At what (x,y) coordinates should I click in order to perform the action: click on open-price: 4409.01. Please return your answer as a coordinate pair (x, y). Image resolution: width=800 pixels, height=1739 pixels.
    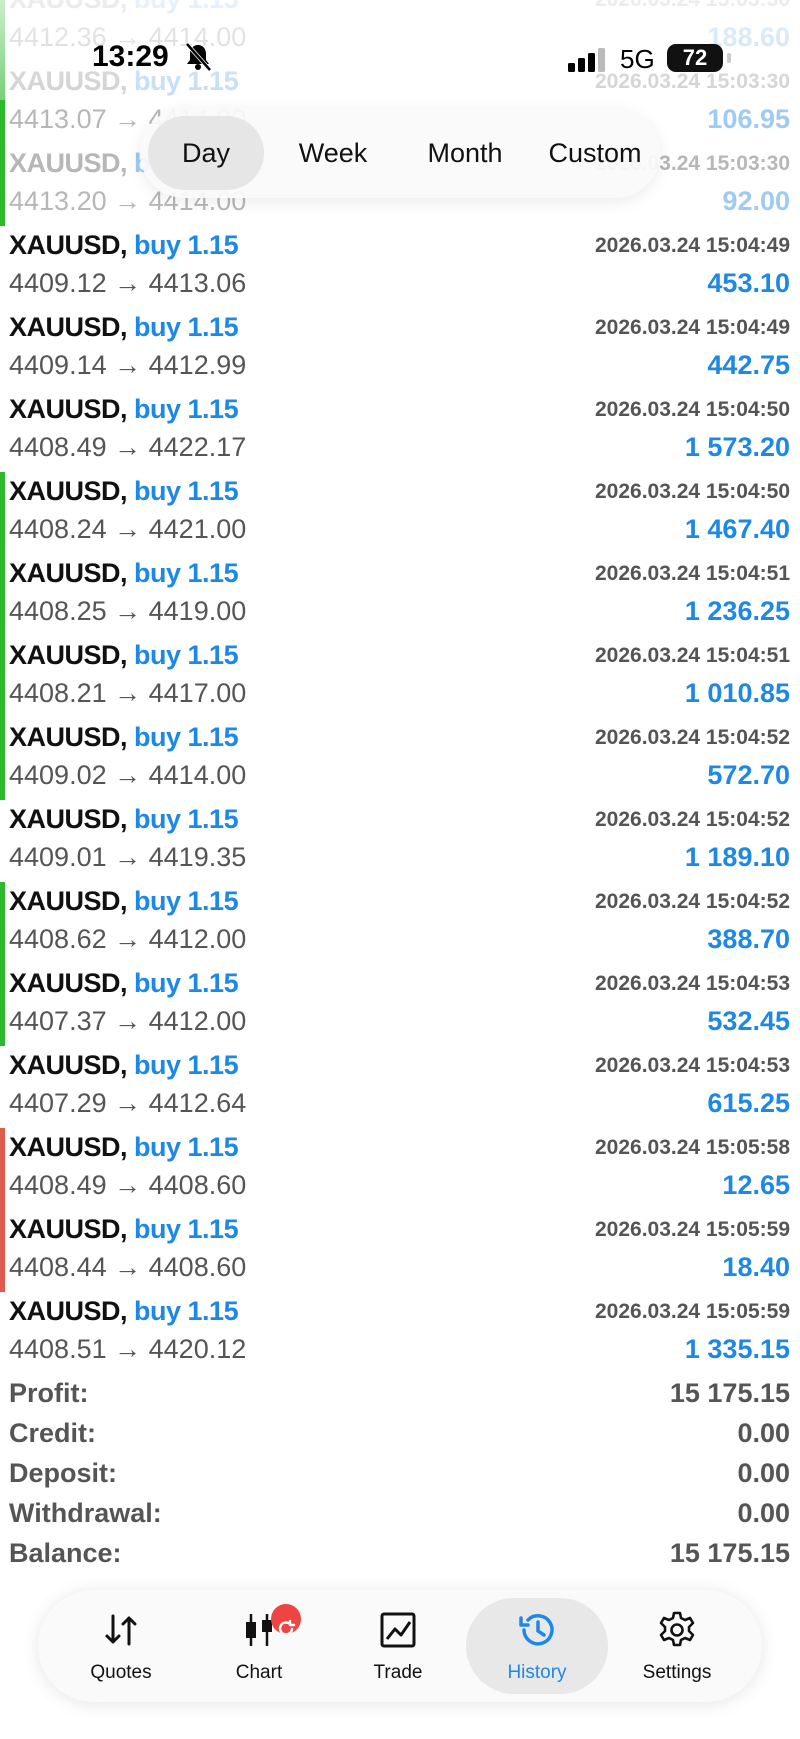
    Looking at the image, I should click on (58, 857).